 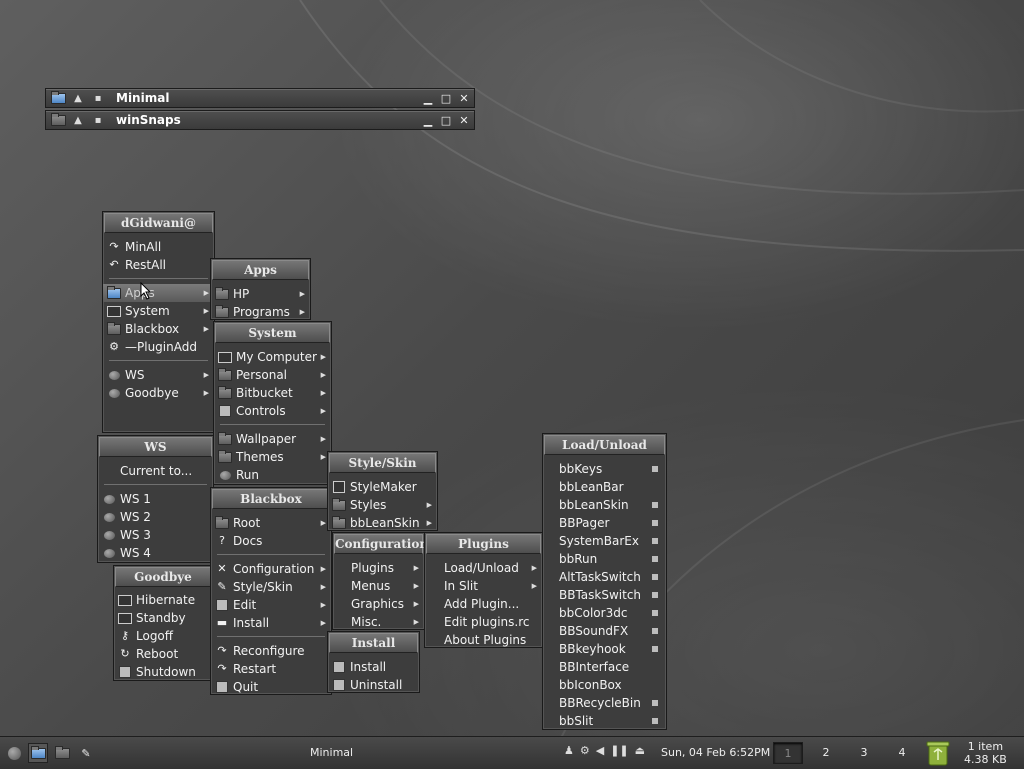 What do you see at coordinates (271, 687) in the screenshot?
I see `menu-item-quit: Quit` at bounding box center [271, 687].